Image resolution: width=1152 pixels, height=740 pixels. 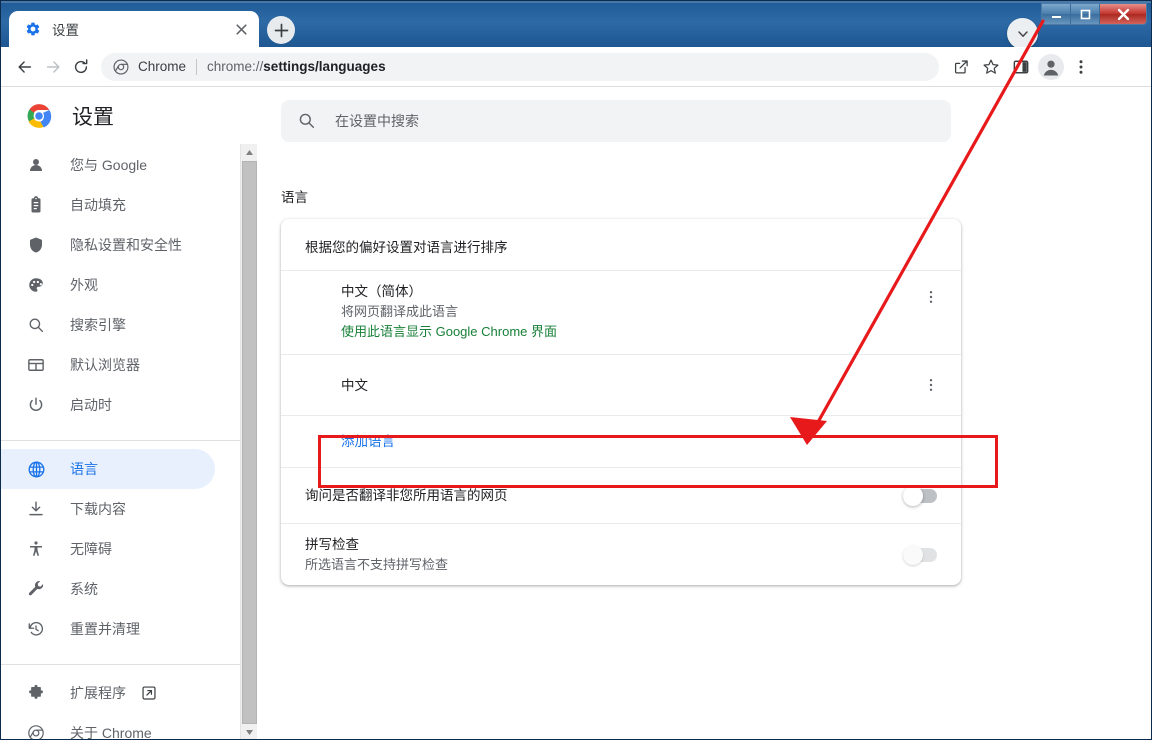 What do you see at coordinates (576, 29) in the screenshot?
I see `tab-strip: 设置` at bounding box center [576, 29].